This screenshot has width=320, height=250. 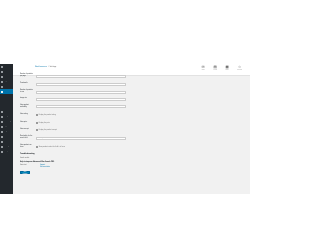 I want to click on sidebar-item-label: WooCommerce, so click(x=8, y=91).